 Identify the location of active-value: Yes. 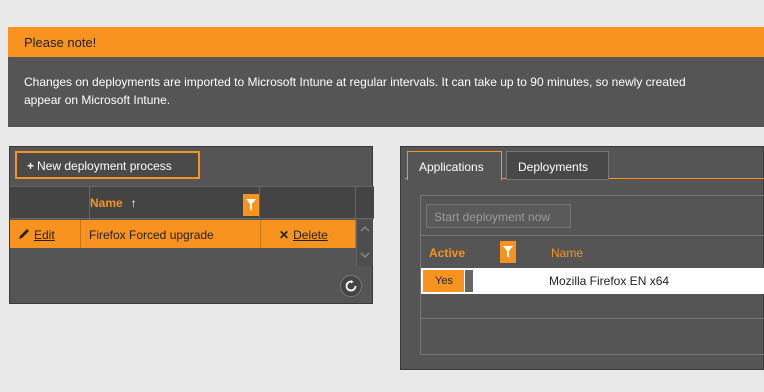
(444, 281).